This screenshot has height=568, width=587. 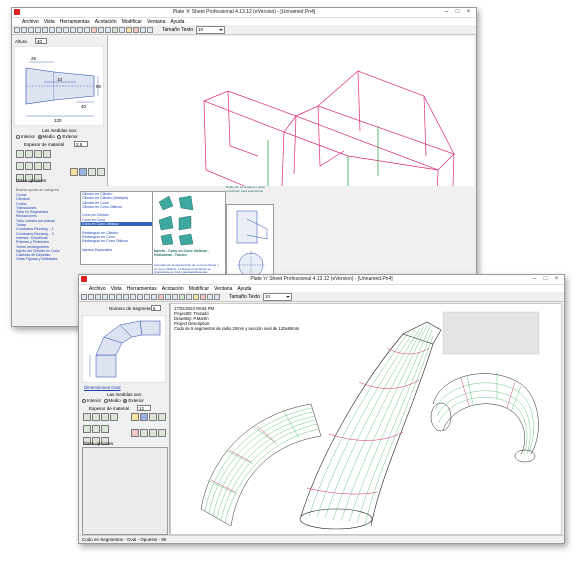 What do you see at coordinates (136, 30) in the screenshot?
I see `export-icon` at bounding box center [136, 30].